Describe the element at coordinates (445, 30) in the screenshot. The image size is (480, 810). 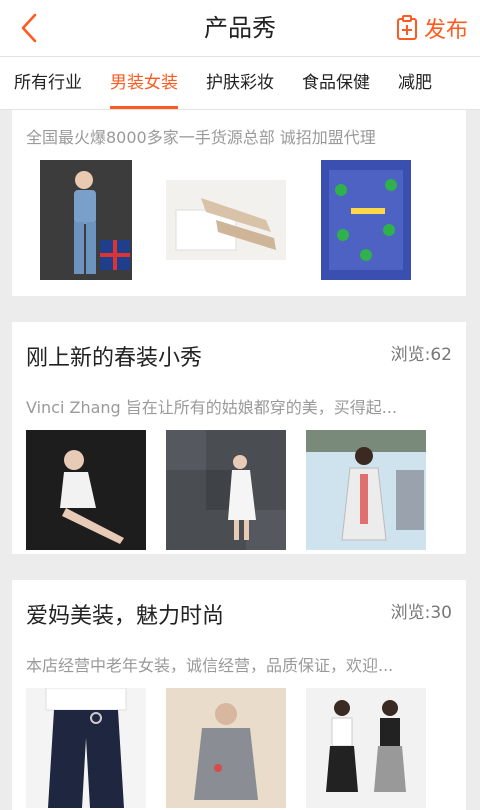
I see `publish-label: 发布` at that location.